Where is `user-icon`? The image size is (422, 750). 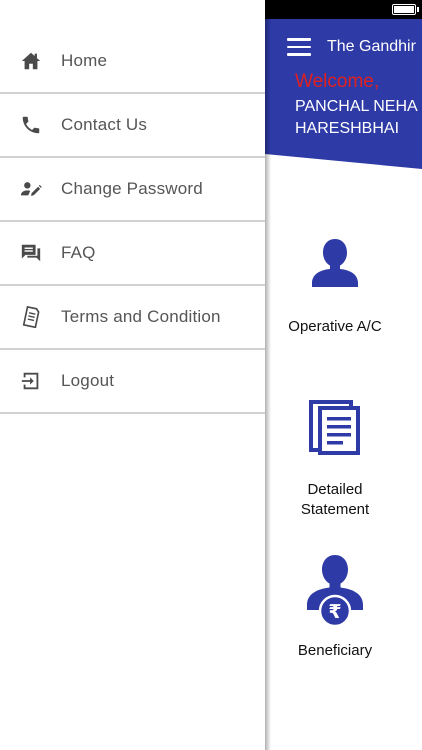
user-icon is located at coordinates (335, 265).